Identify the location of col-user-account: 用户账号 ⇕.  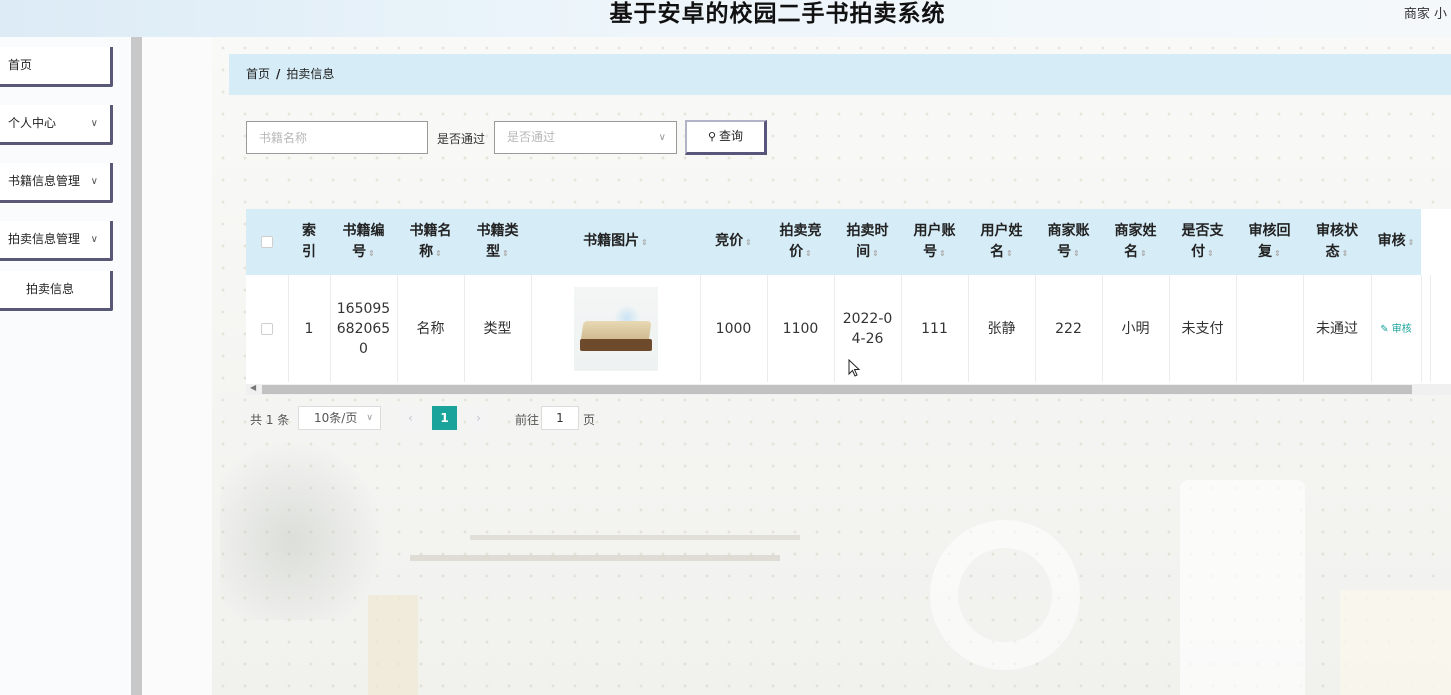
(934, 242).